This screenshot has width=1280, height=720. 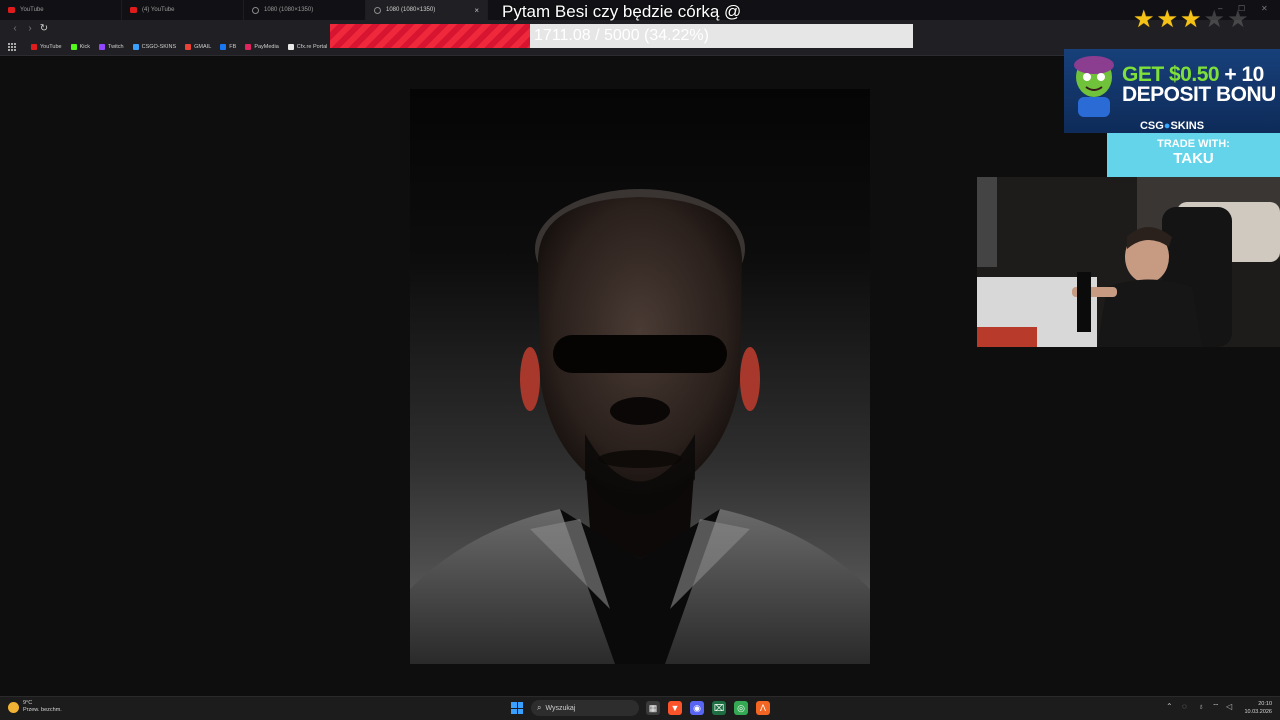 What do you see at coordinates (517, 708) in the screenshot?
I see `start-button` at bounding box center [517, 708].